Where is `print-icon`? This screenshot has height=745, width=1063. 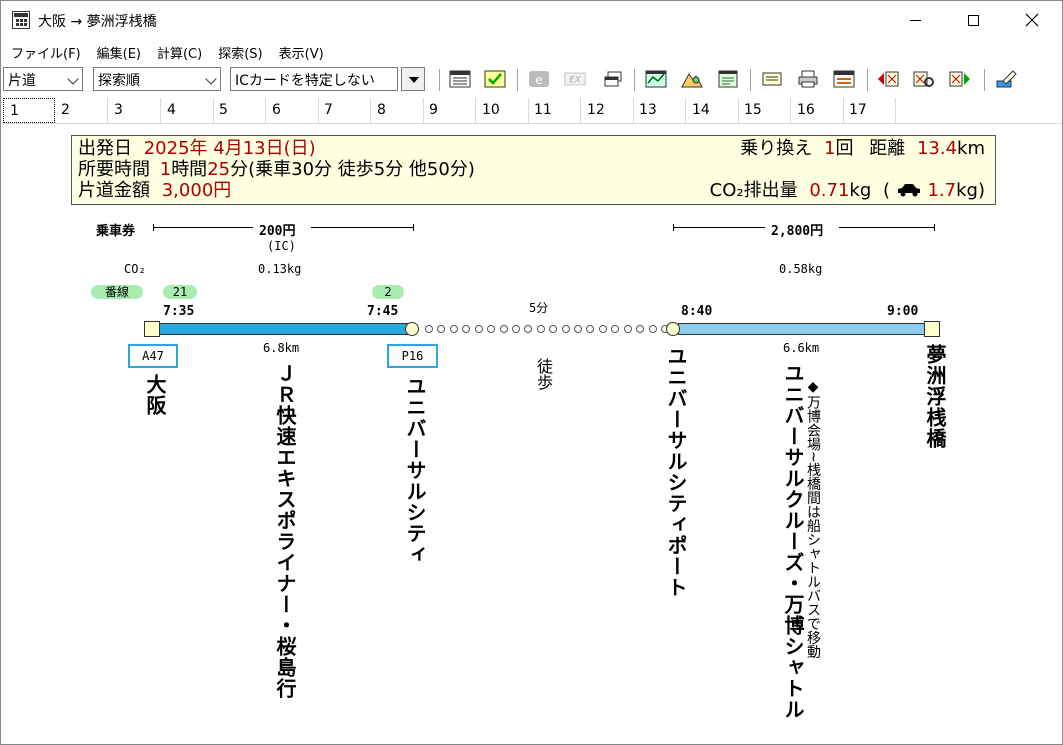 print-icon is located at coordinates (808, 79).